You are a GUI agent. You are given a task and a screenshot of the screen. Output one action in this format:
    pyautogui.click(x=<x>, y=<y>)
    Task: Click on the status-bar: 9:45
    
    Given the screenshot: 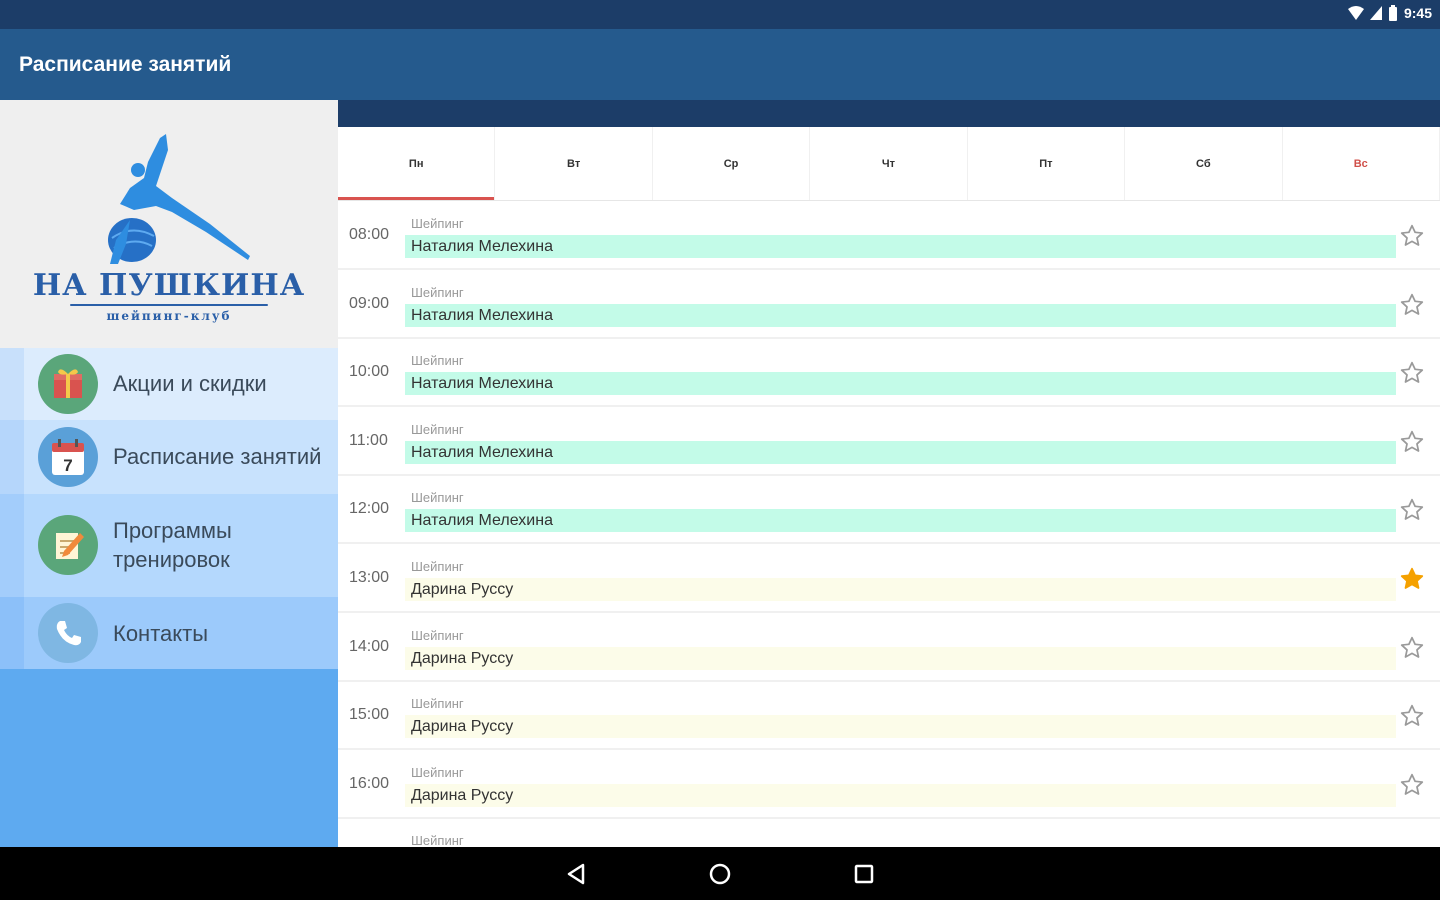 What is the action you would take?
    pyautogui.click(x=720, y=14)
    